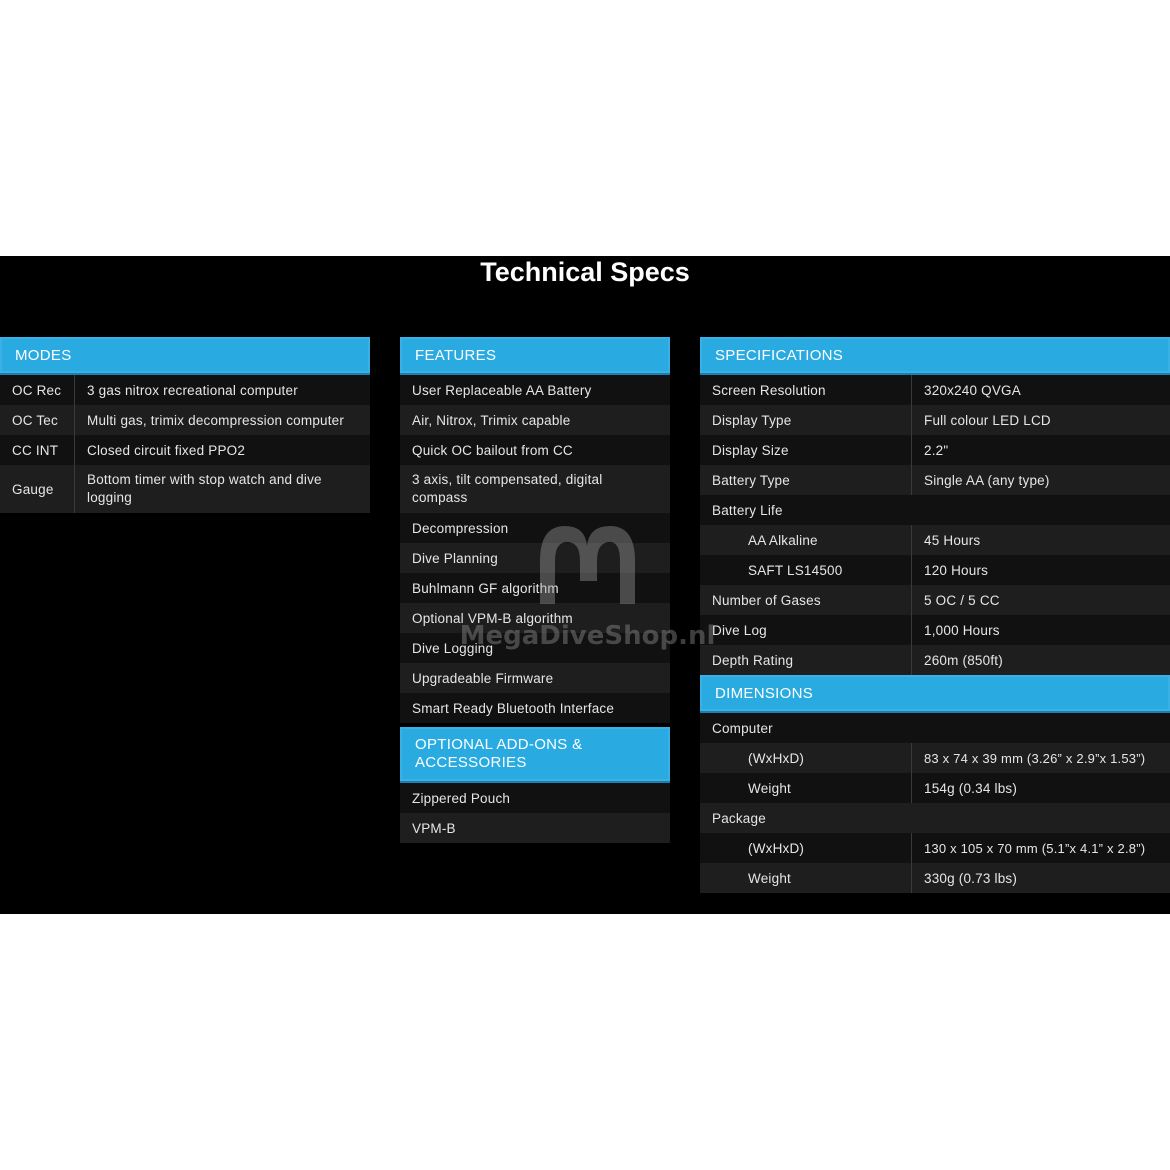  What do you see at coordinates (779, 355) in the screenshot?
I see `specifications-header-label: SPECIFICATIONS` at bounding box center [779, 355].